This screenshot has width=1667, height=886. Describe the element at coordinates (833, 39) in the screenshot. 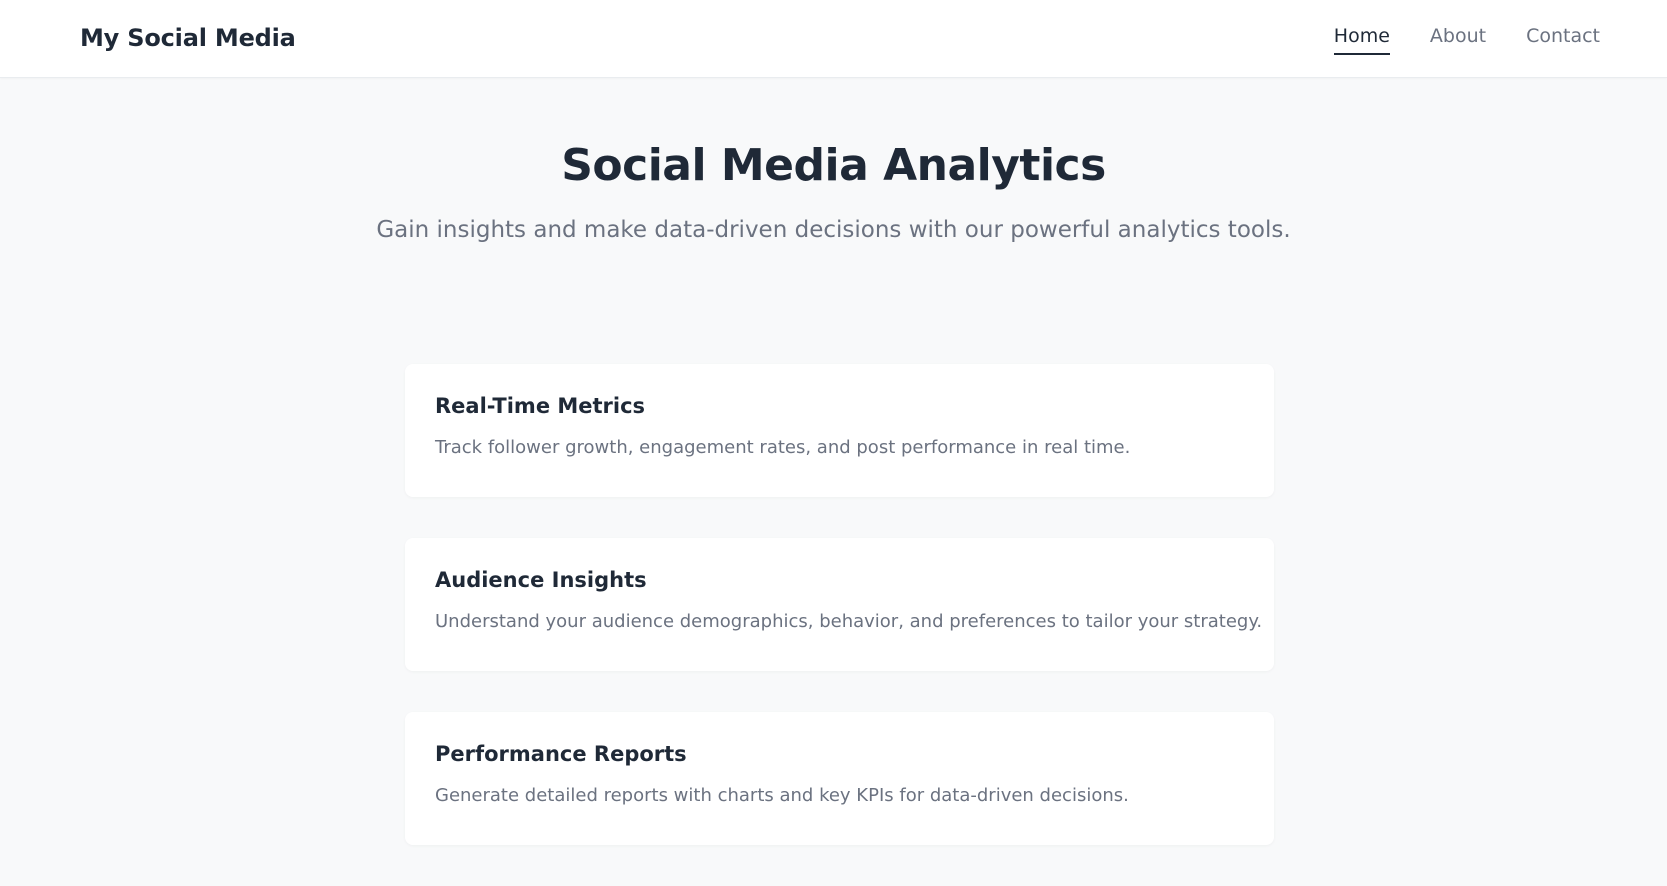

I see `top-navbar: My Social Media Home About Contact` at that location.